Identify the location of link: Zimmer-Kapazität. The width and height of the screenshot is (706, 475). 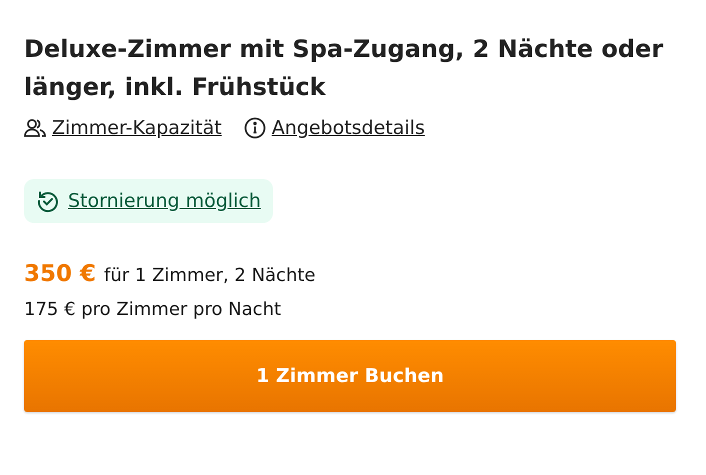
(137, 128).